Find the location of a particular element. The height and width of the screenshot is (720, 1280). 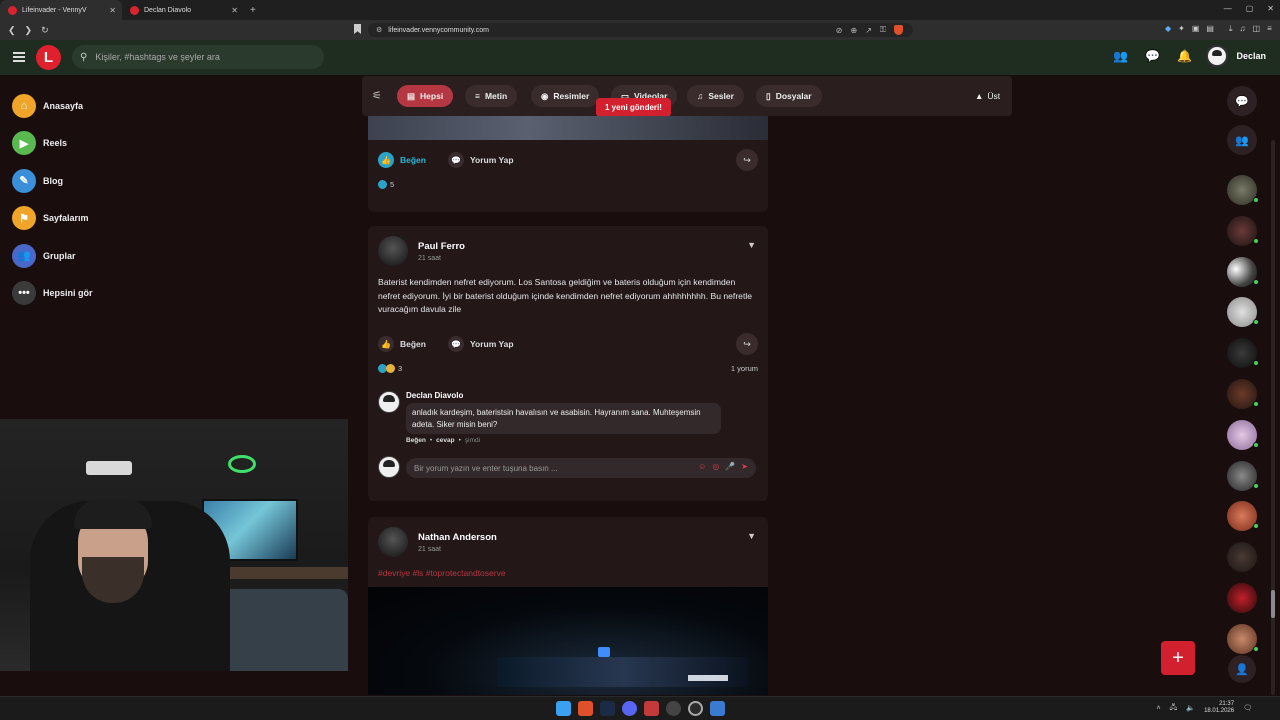

avatar is located at coordinates (389, 402).